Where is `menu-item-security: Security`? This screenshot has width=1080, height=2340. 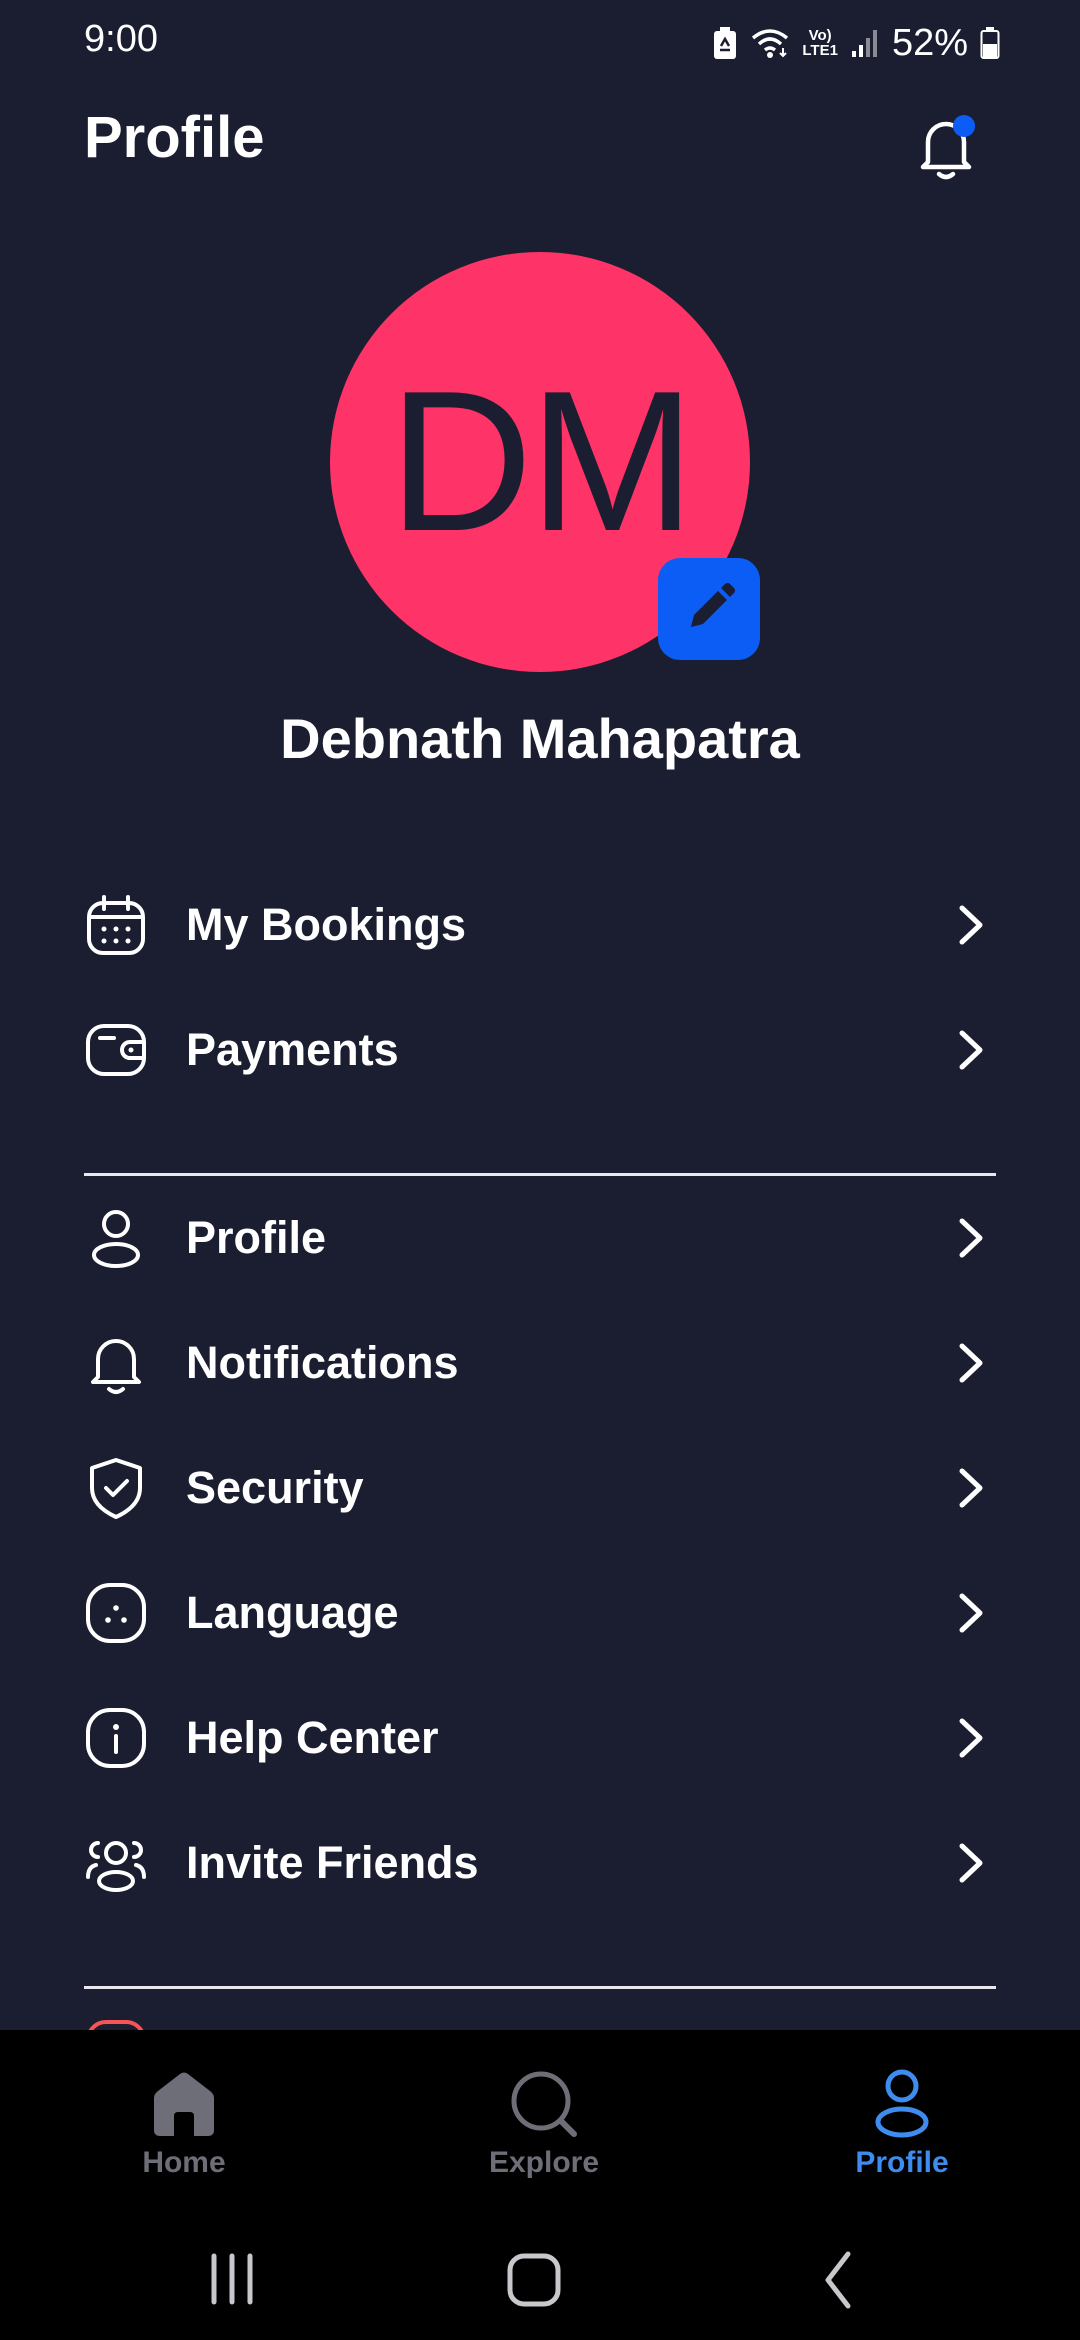
menu-item-security: Security is located at coordinates (540, 1488).